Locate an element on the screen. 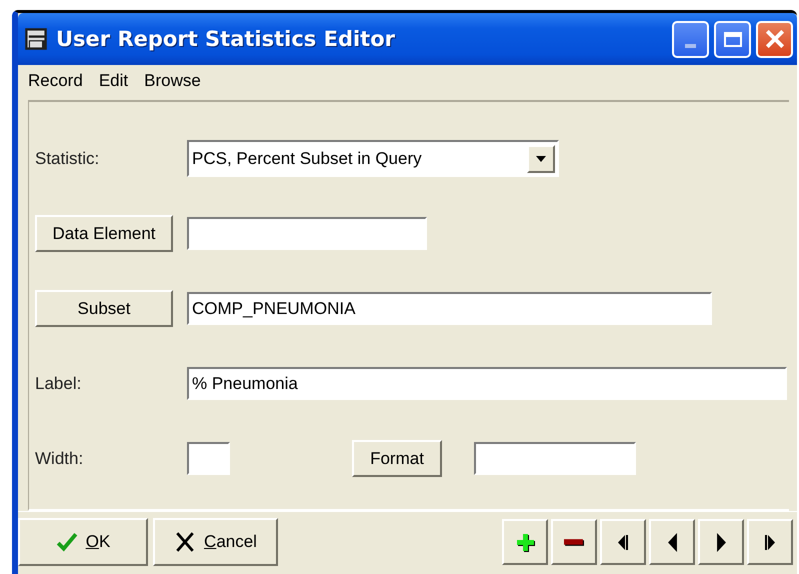 The width and height of the screenshot is (799, 574). delete-button is located at coordinates (574, 542).